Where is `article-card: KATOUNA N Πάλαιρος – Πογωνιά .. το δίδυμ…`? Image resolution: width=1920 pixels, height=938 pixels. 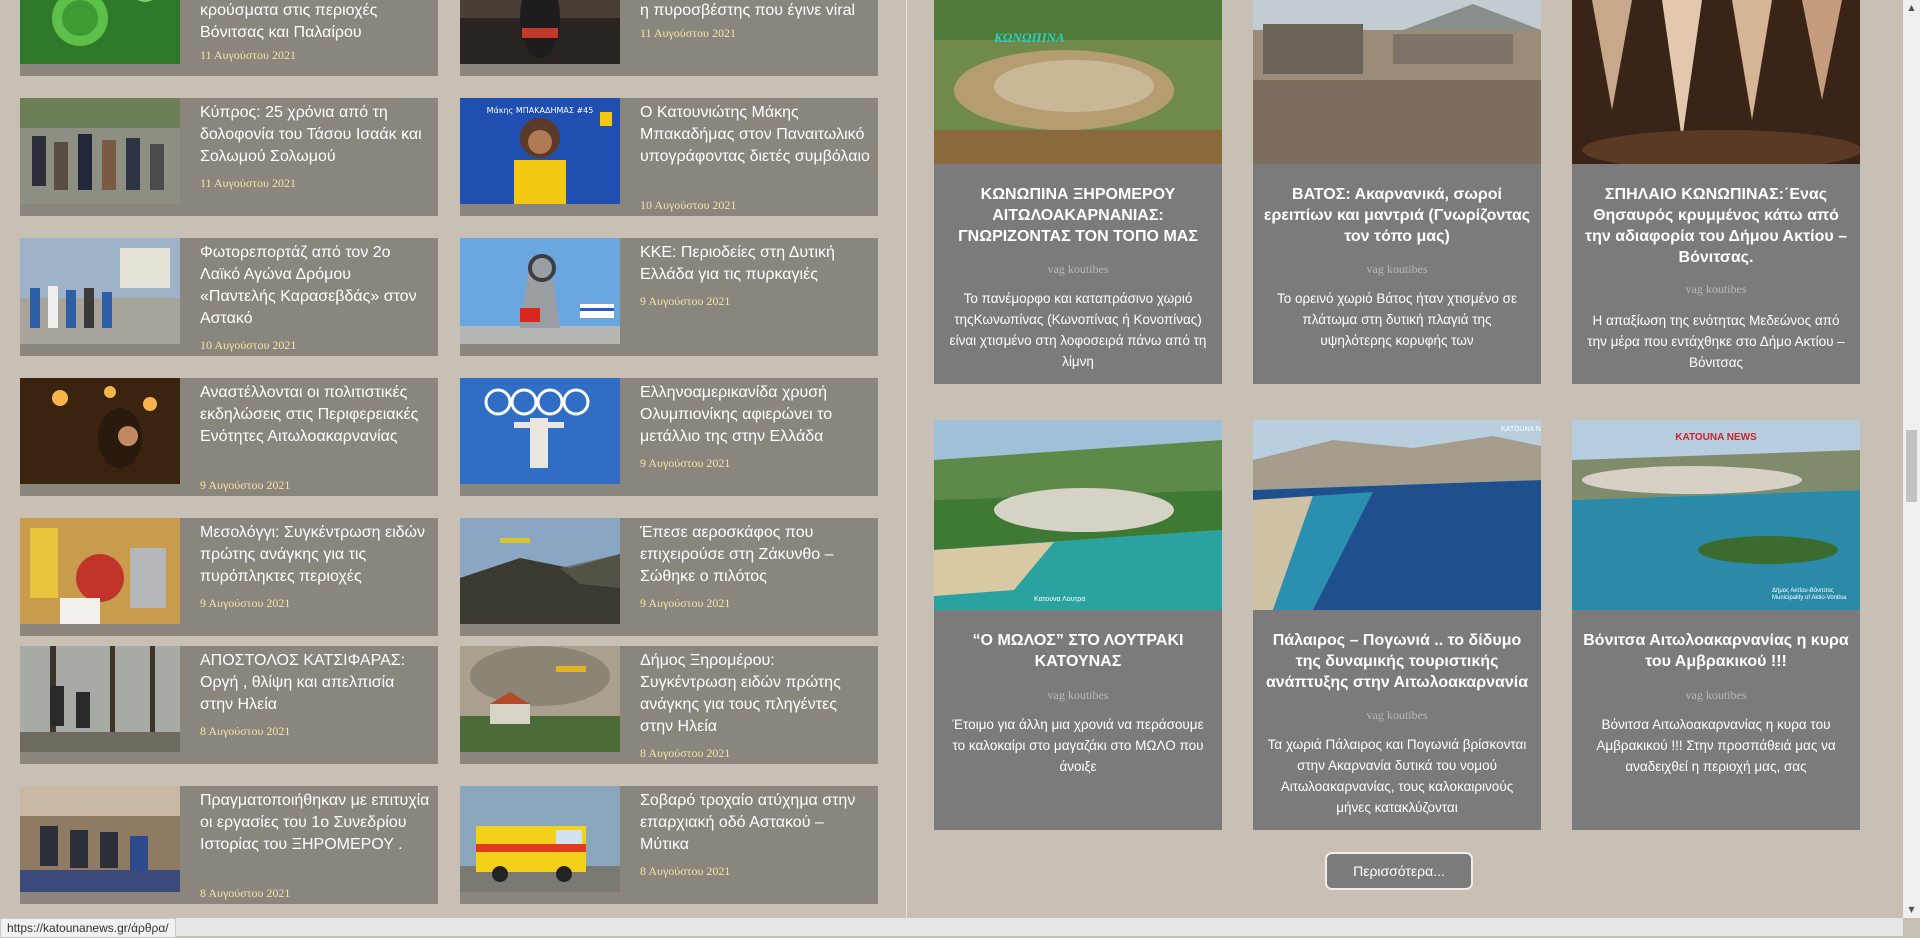 article-card: KATOUNA N Πάλαιρος – Πογωνιά .. το δίδυμ… is located at coordinates (1397, 625).